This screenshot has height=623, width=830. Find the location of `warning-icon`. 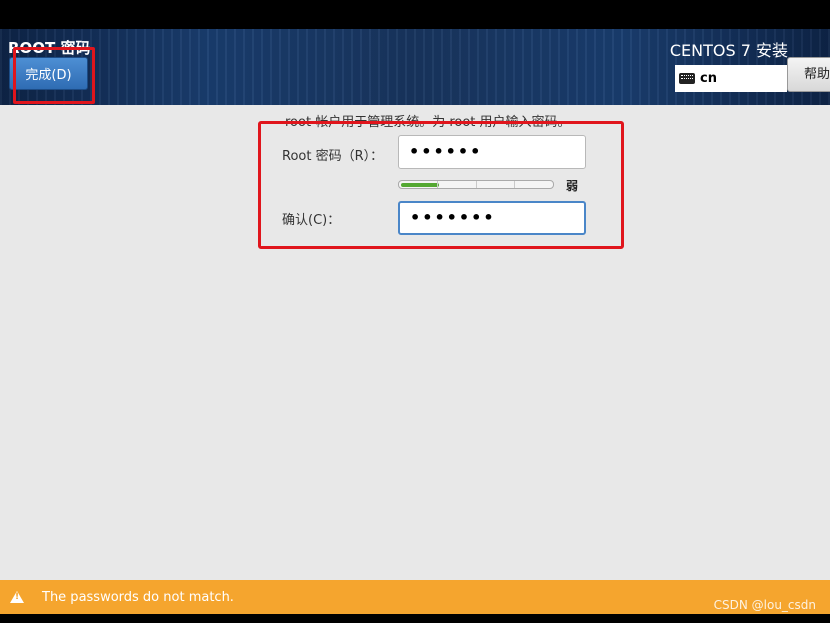

warning-icon is located at coordinates (17, 597).